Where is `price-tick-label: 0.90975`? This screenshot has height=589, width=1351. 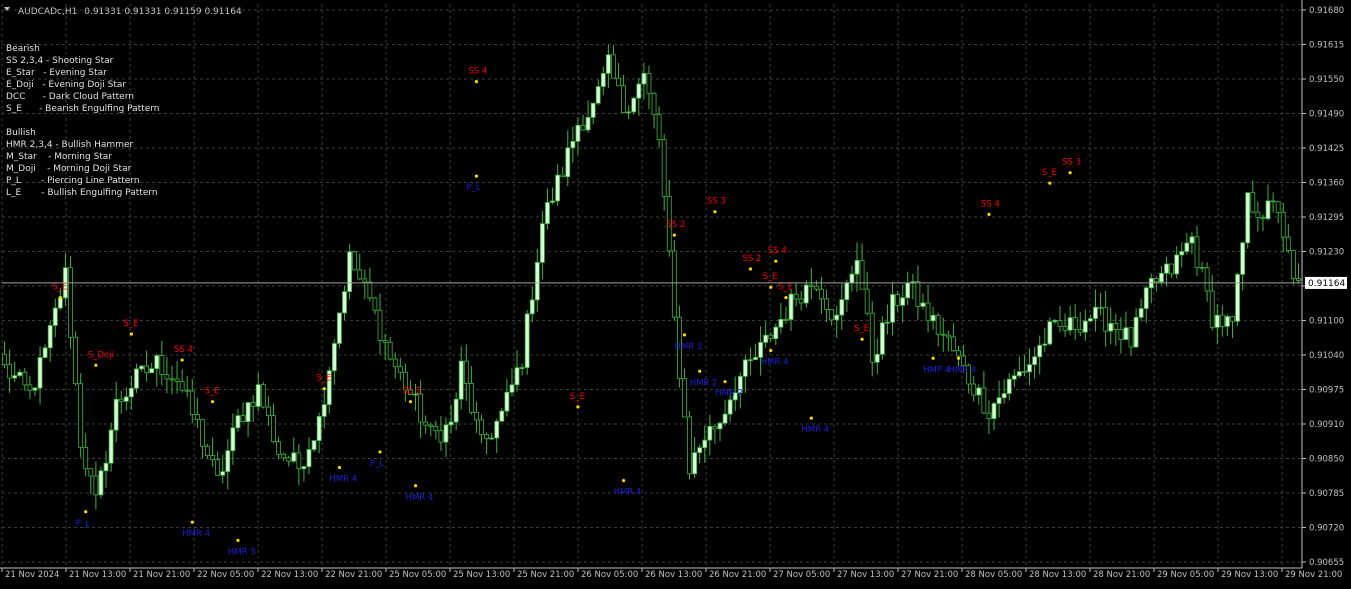 price-tick-label: 0.90975 is located at coordinates (1326, 391).